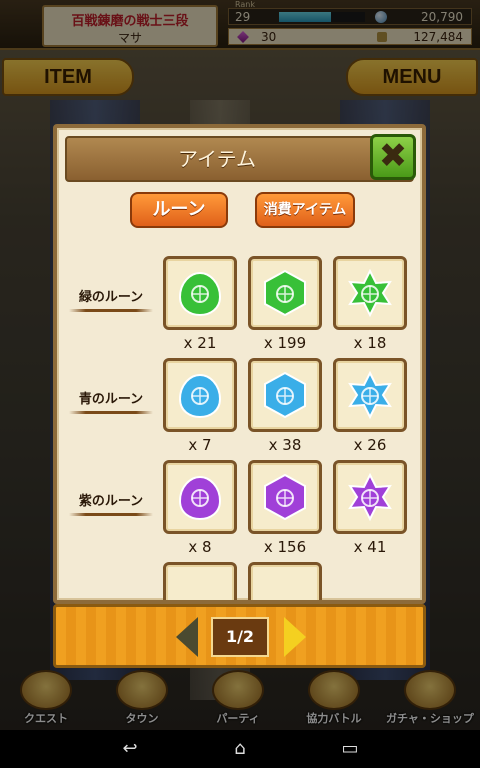  What do you see at coordinates (111, 401) in the screenshot?
I see `rune-row-label: 青のルーン` at bounding box center [111, 401].